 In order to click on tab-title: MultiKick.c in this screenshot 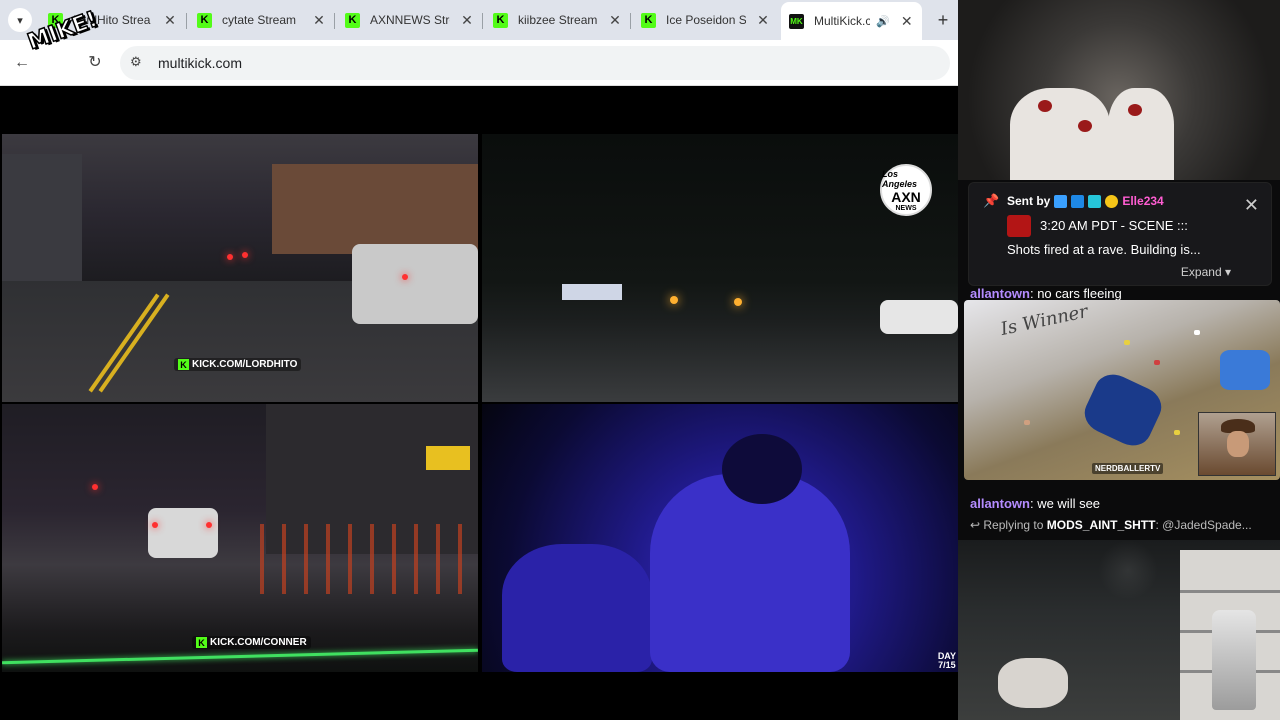, I will do `click(842, 21)`.